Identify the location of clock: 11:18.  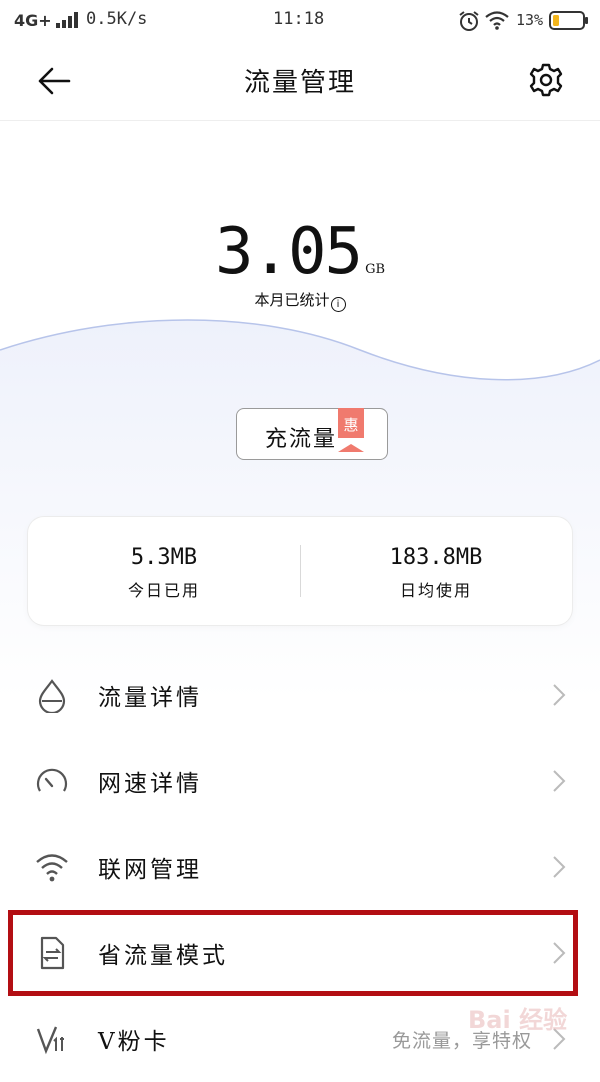
(299, 19).